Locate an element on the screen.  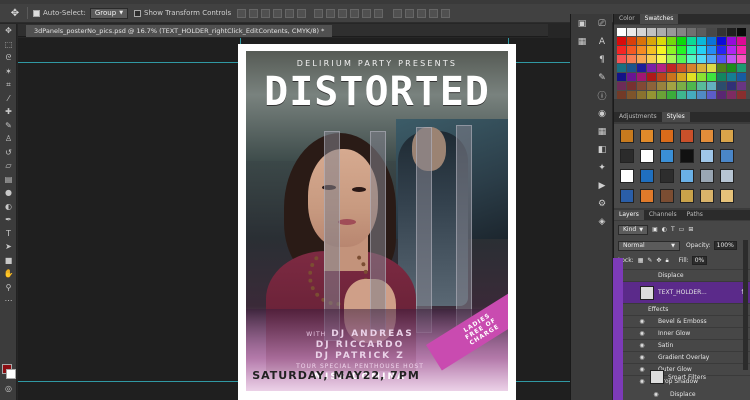
tab-channels: Channels is located at coordinates (663, 215).